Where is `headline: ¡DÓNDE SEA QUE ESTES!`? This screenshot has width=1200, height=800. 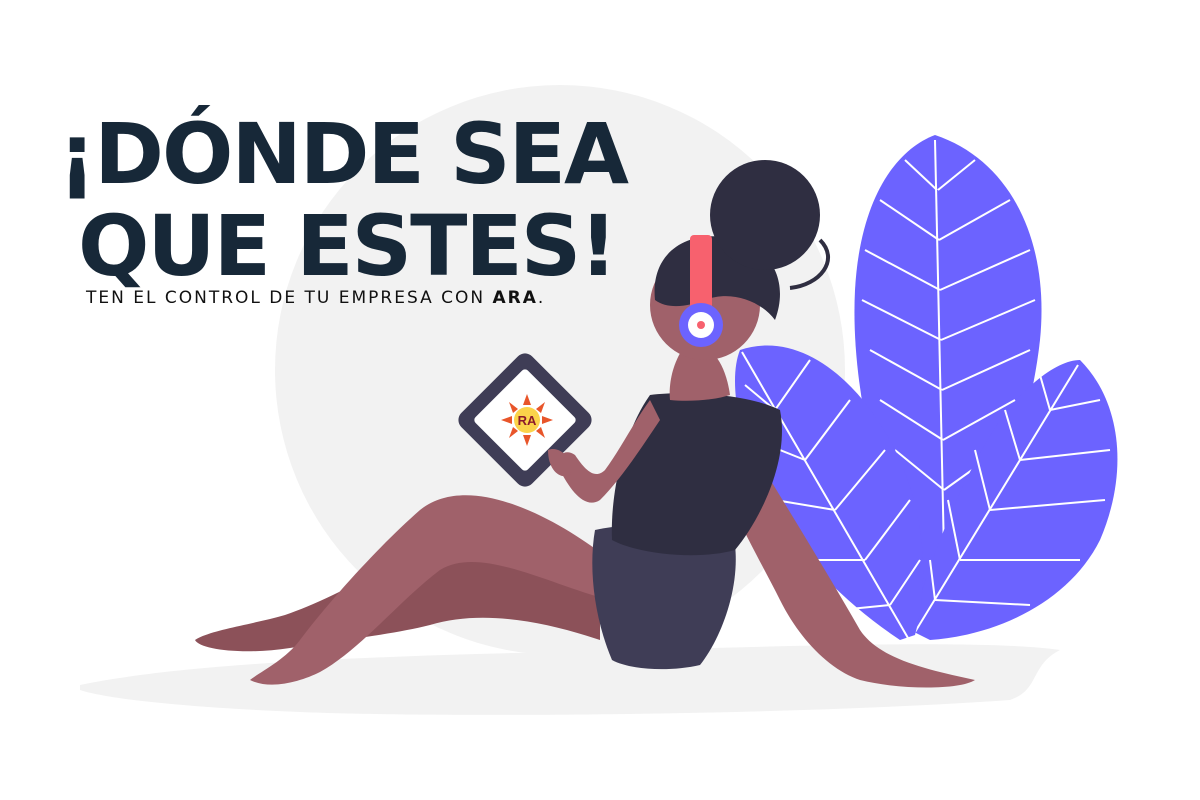 headline: ¡DÓNDE SEA QUE ESTES! is located at coordinates (343, 200).